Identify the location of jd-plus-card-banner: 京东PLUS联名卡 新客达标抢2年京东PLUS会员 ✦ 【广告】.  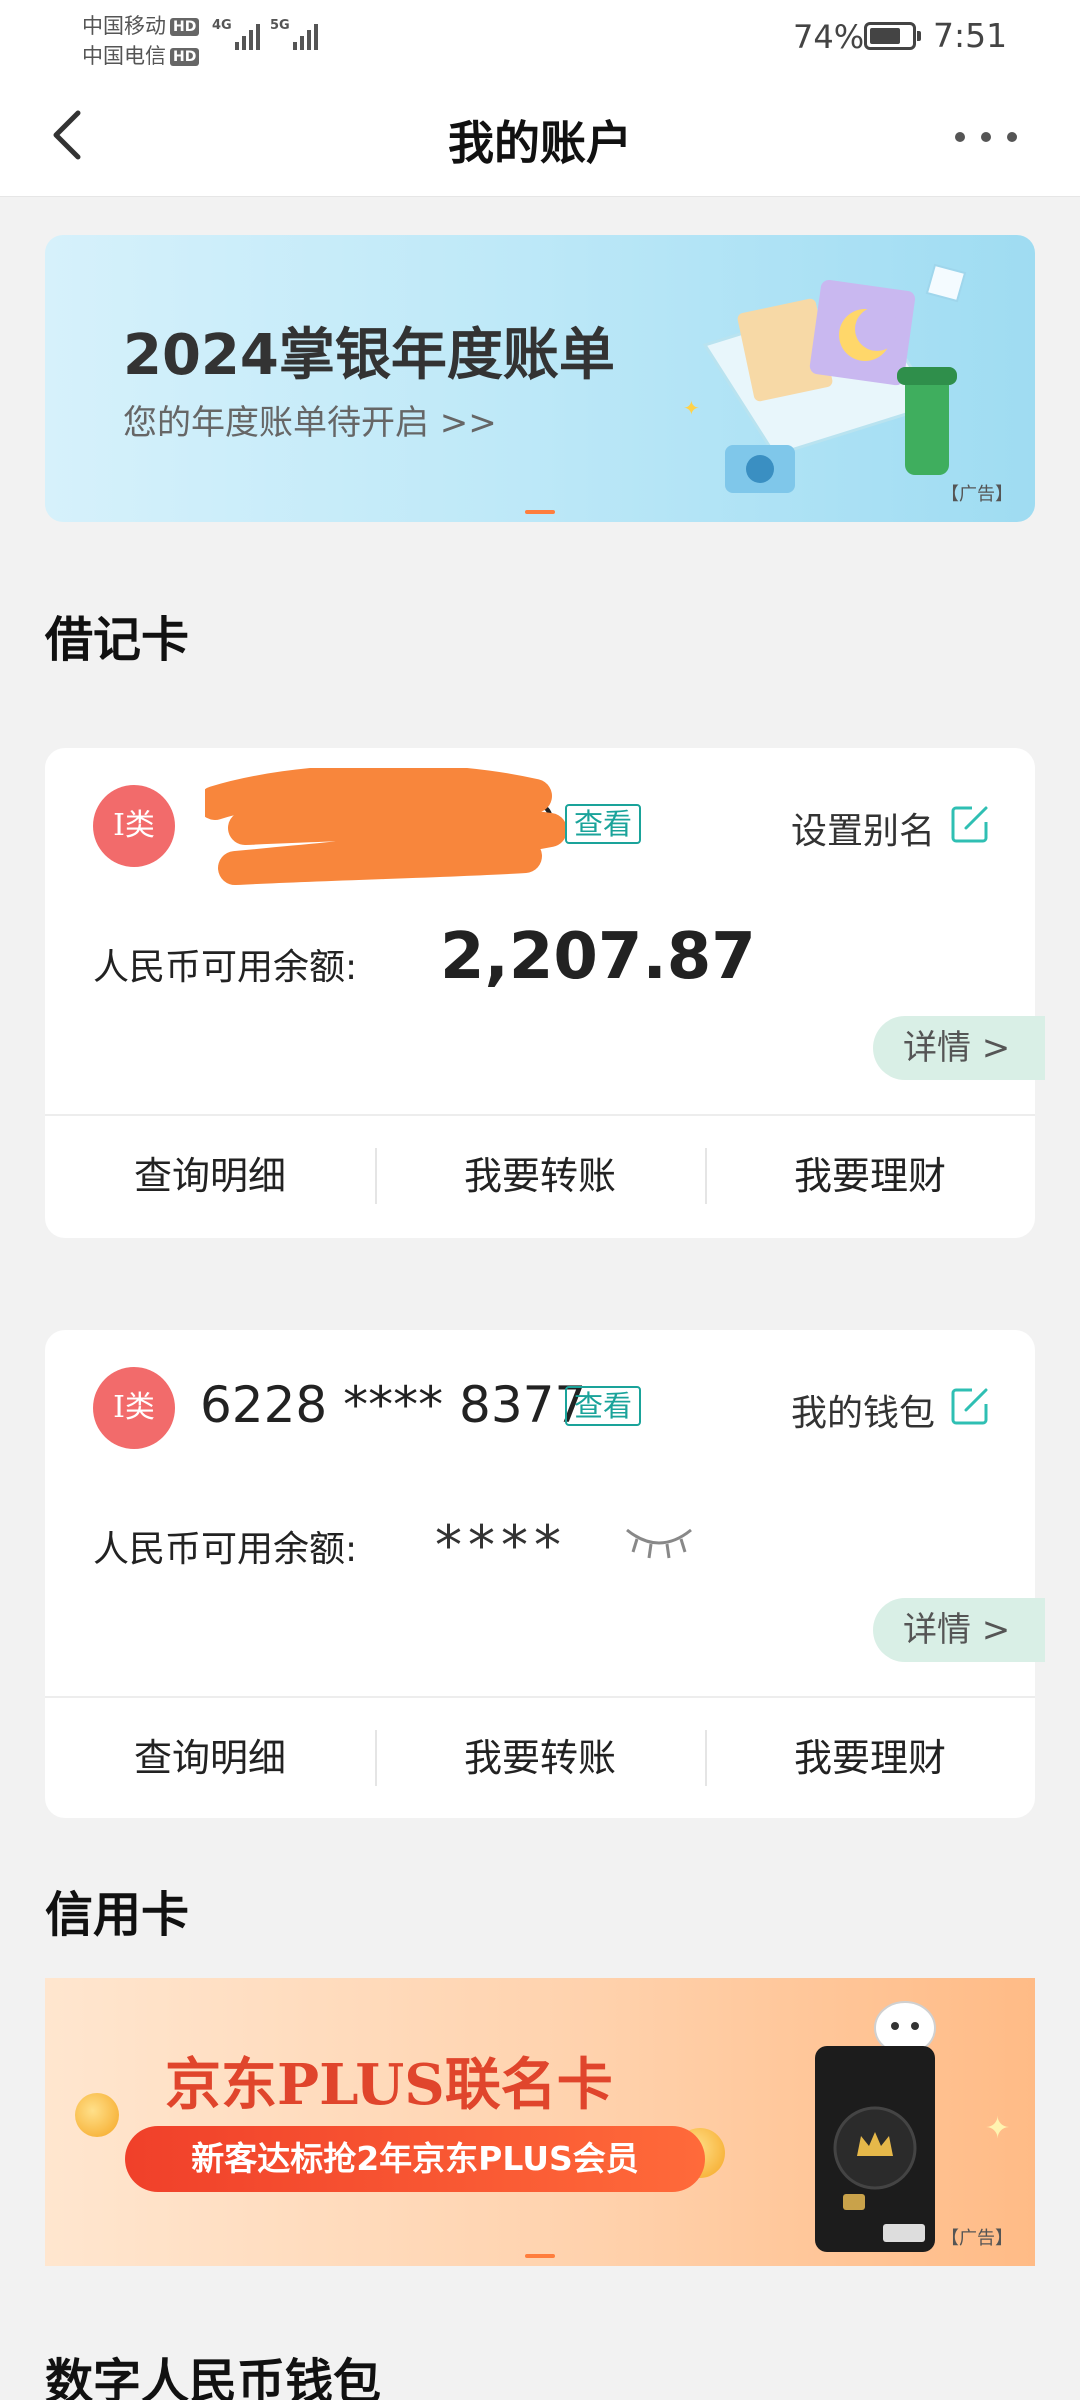
(540, 2122).